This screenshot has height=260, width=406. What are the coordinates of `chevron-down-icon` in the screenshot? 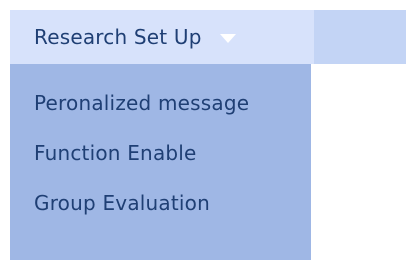 It's located at (227, 38).